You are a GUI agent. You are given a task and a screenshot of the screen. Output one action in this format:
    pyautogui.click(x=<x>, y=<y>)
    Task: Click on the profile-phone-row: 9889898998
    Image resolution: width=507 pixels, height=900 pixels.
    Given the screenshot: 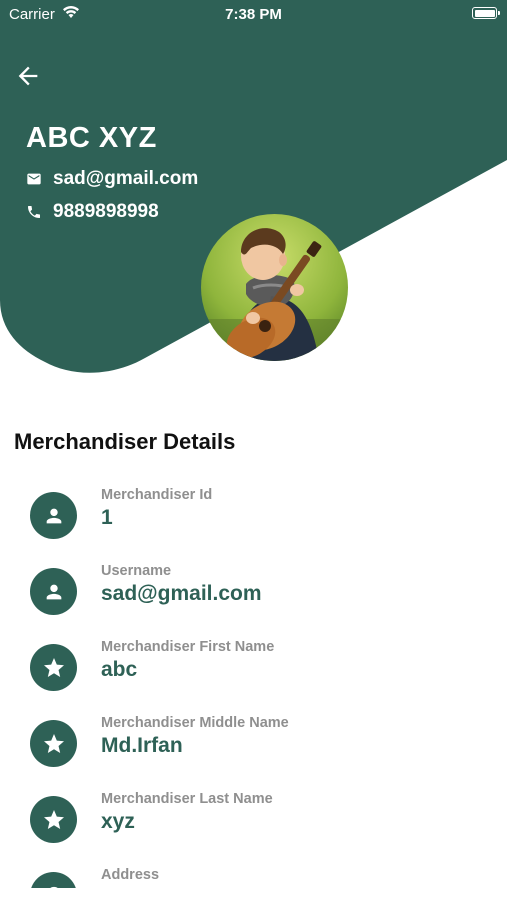 What is the action you would take?
    pyautogui.click(x=92, y=212)
    